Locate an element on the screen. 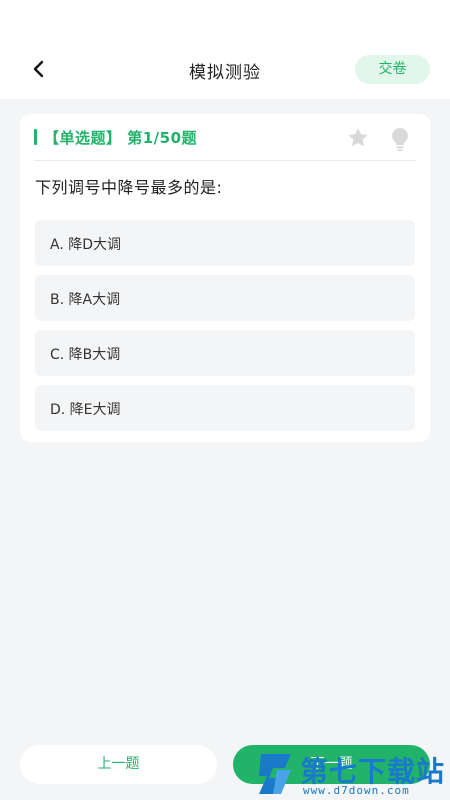 The width and height of the screenshot is (450, 800). question-text: 下列调号中降号最多的是: is located at coordinates (129, 187).